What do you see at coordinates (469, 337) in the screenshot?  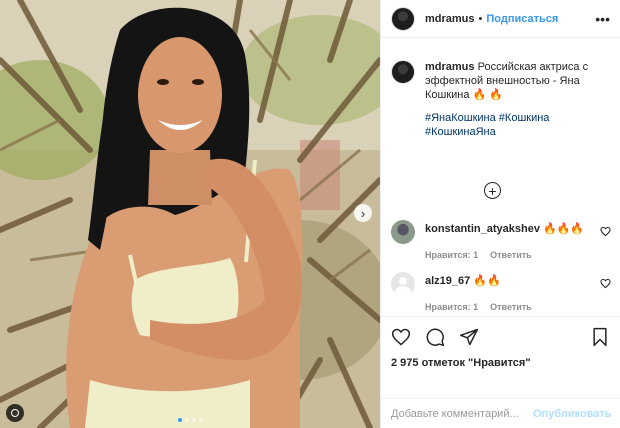 I see `paper-plane-icon` at bounding box center [469, 337].